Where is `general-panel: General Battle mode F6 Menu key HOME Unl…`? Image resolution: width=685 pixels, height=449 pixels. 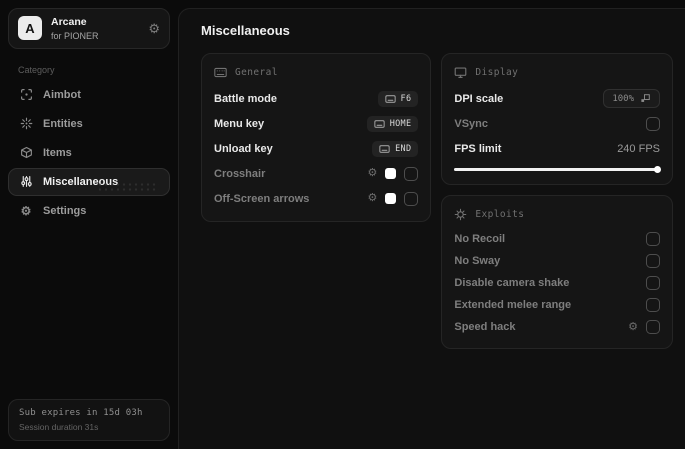
general-panel: General Battle mode F6 Menu key HOME Unl… is located at coordinates (316, 137).